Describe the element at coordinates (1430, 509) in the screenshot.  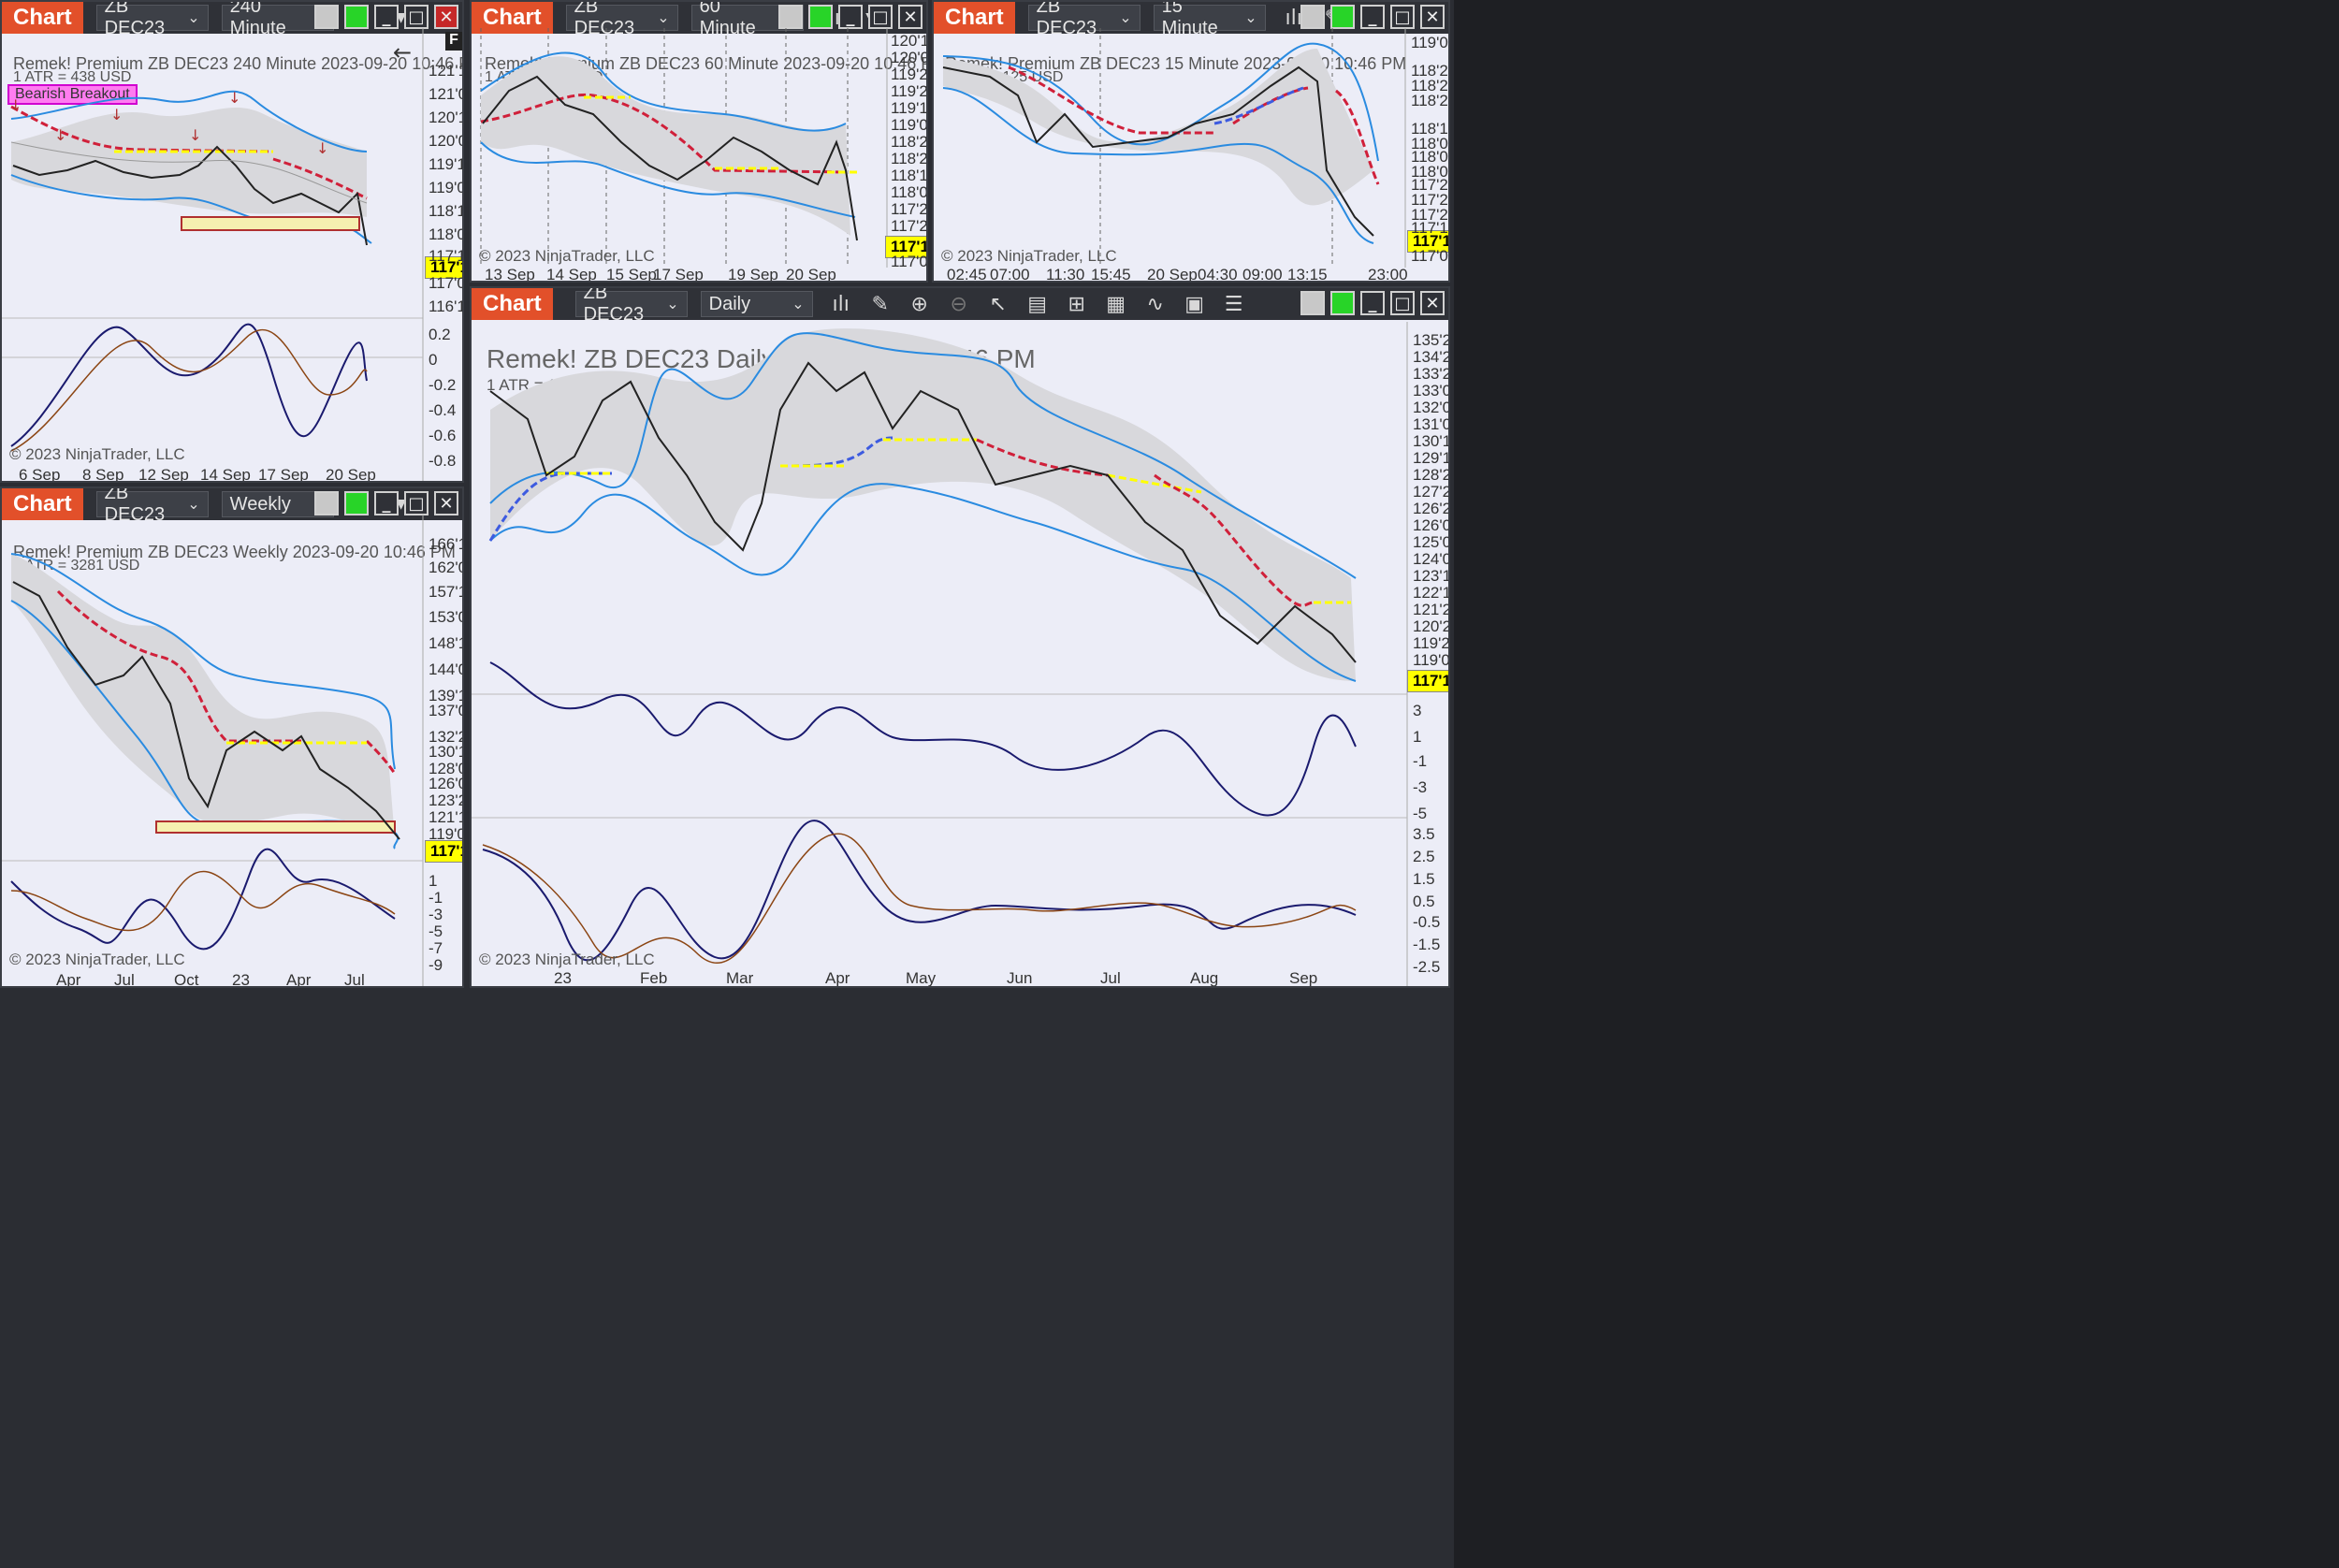
I see `y-tick: 126'28` at that location.